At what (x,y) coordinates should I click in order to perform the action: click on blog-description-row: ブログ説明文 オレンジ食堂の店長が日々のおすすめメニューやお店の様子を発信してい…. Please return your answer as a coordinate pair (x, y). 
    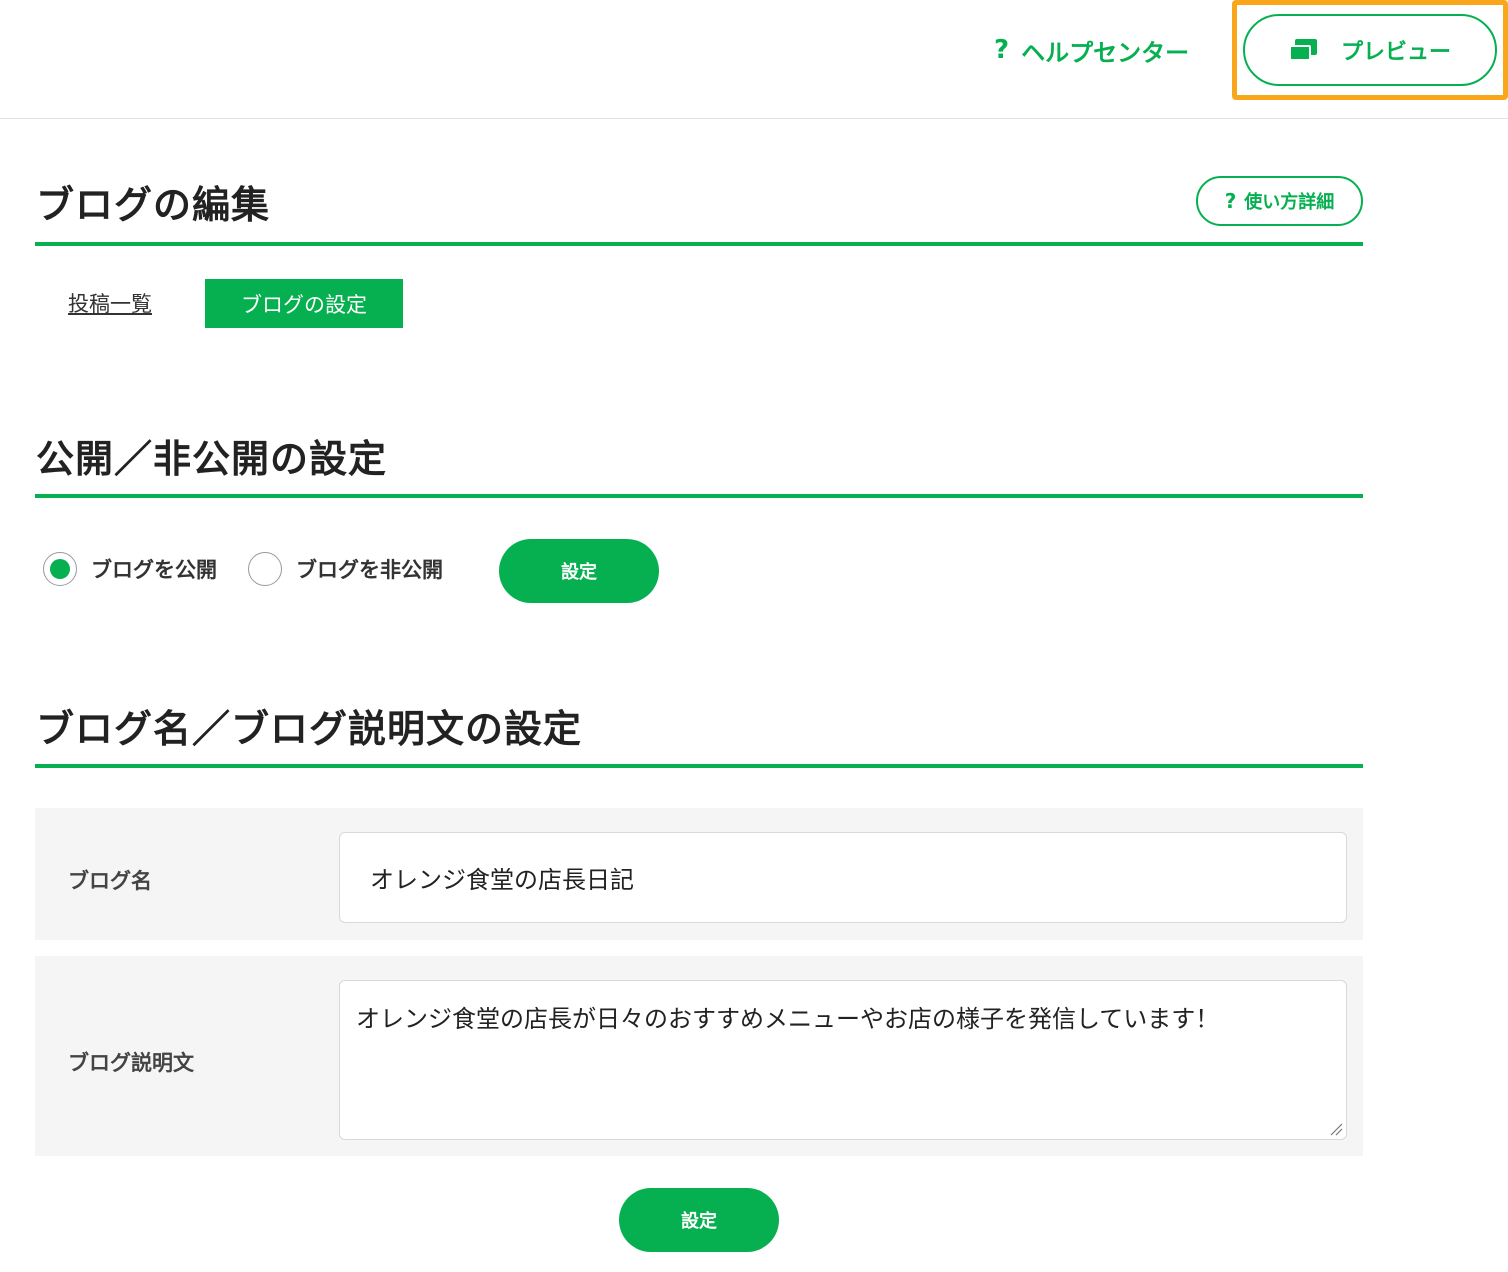
    Looking at the image, I should click on (699, 1056).